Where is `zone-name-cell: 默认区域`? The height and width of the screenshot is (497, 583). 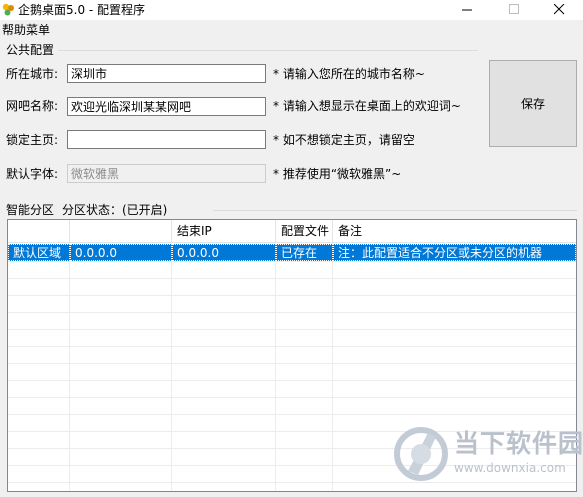 zone-name-cell: 默认区域 is located at coordinates (39, 252).